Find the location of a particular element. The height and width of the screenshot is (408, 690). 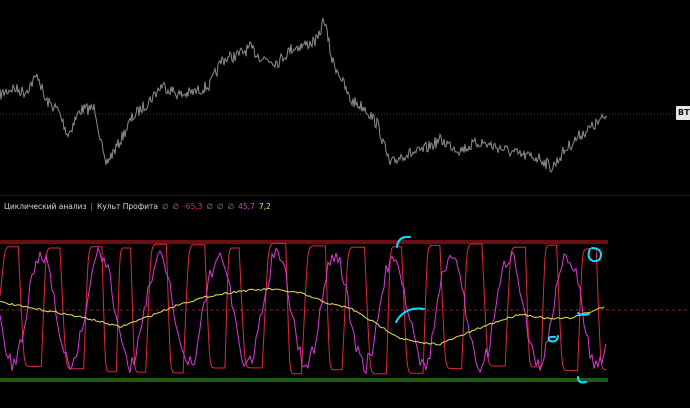

legend-value: 7,2 is located at coordinates (264, 206).